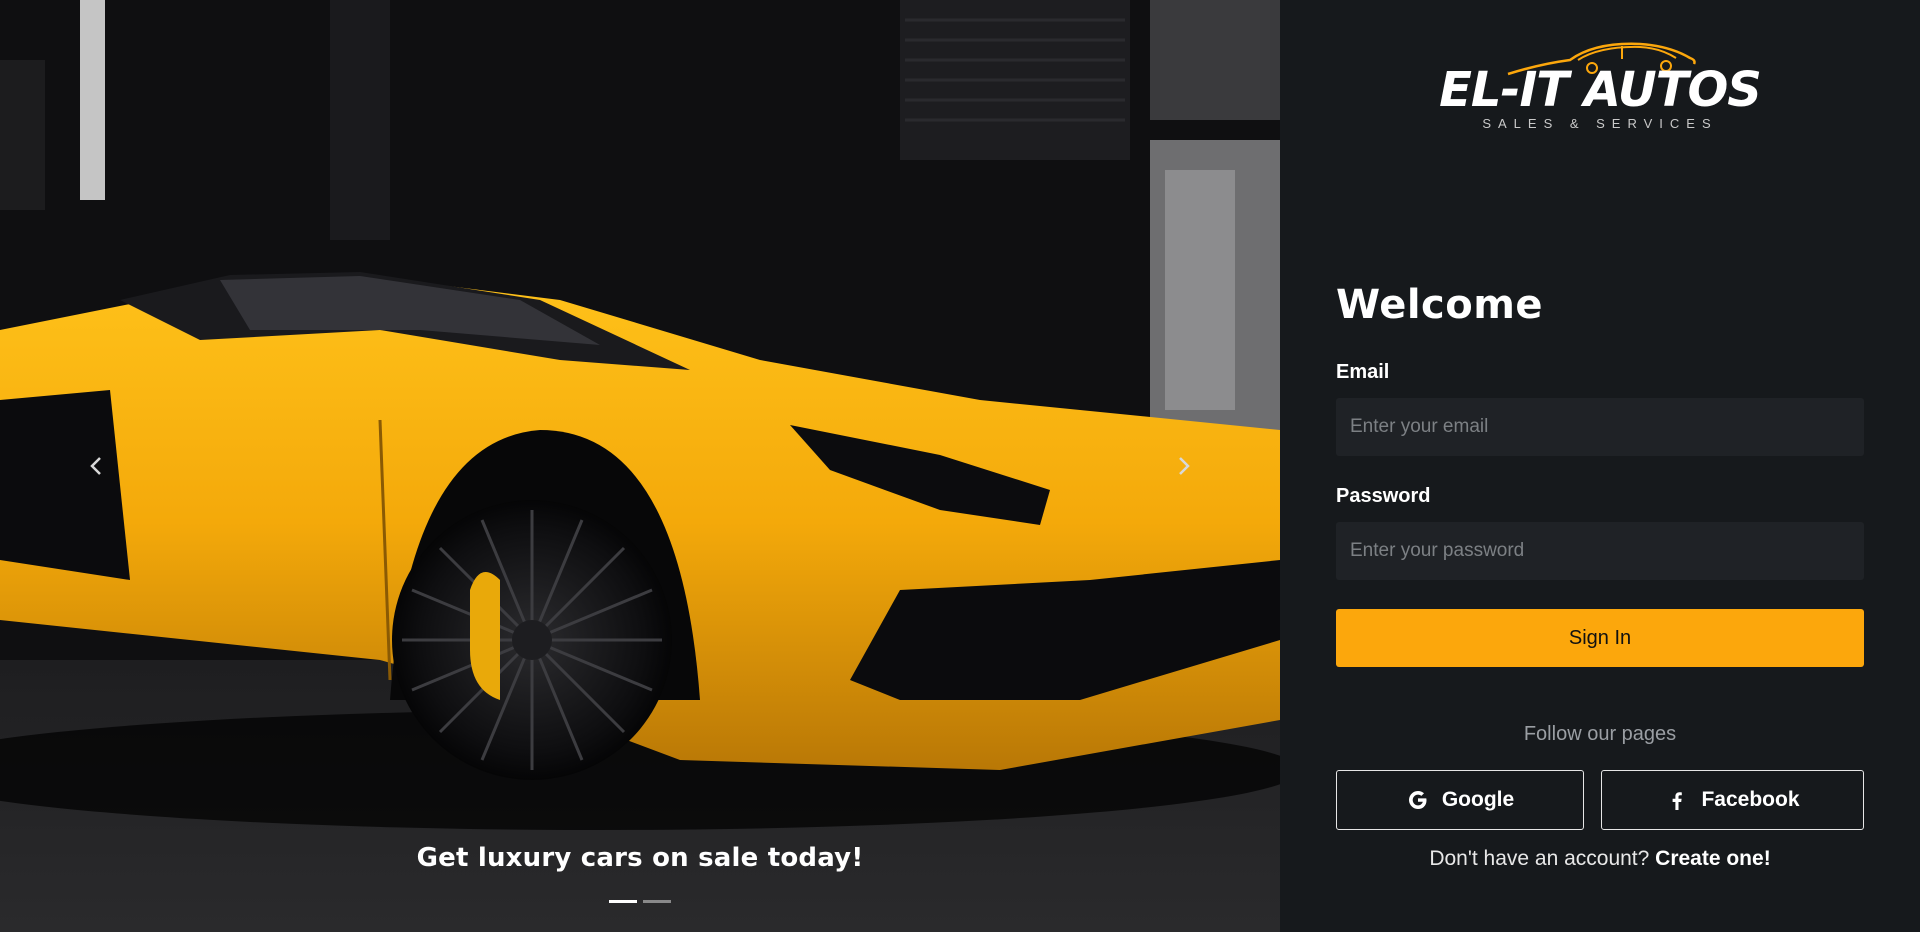 The height and width of the screenshot is (932, 1920). What do you see at coordinates (1678, 801) in the screenshot?
I see `facebook-icon` at bounding box center [1678, 801].